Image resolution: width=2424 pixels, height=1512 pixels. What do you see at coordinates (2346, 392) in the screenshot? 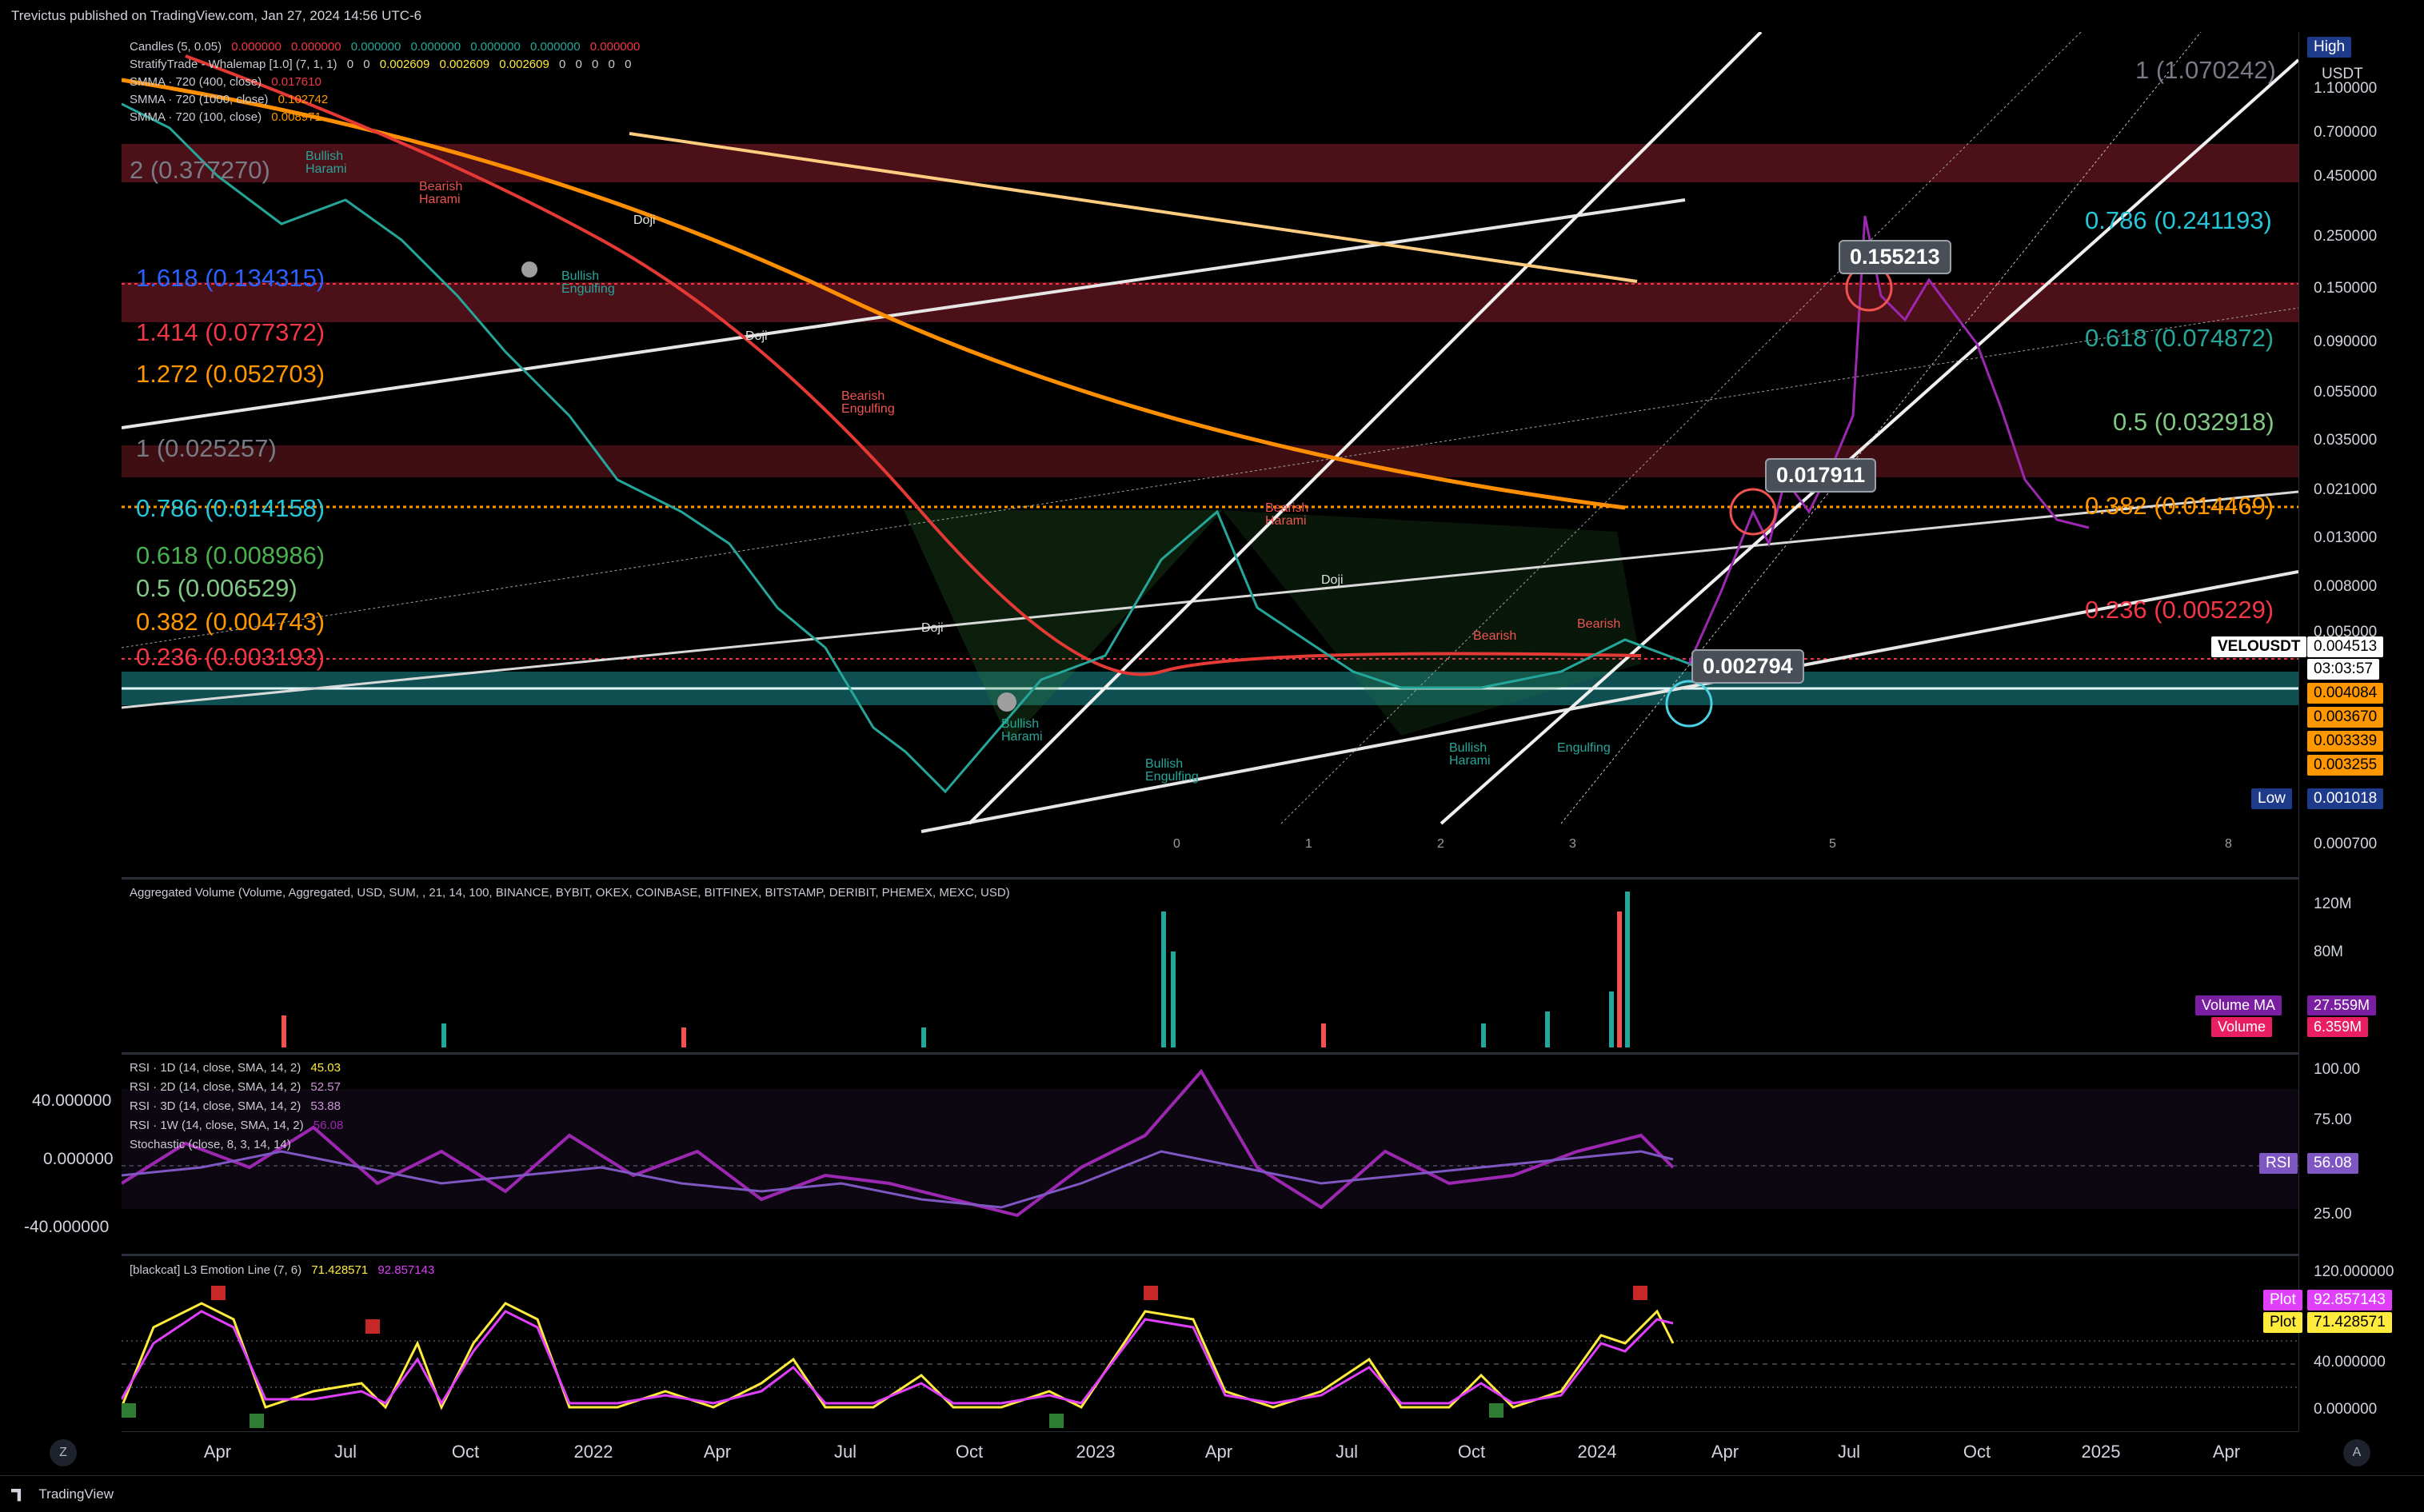
I see `price-tick: 0.055000` at bounding box center [2346, 392].